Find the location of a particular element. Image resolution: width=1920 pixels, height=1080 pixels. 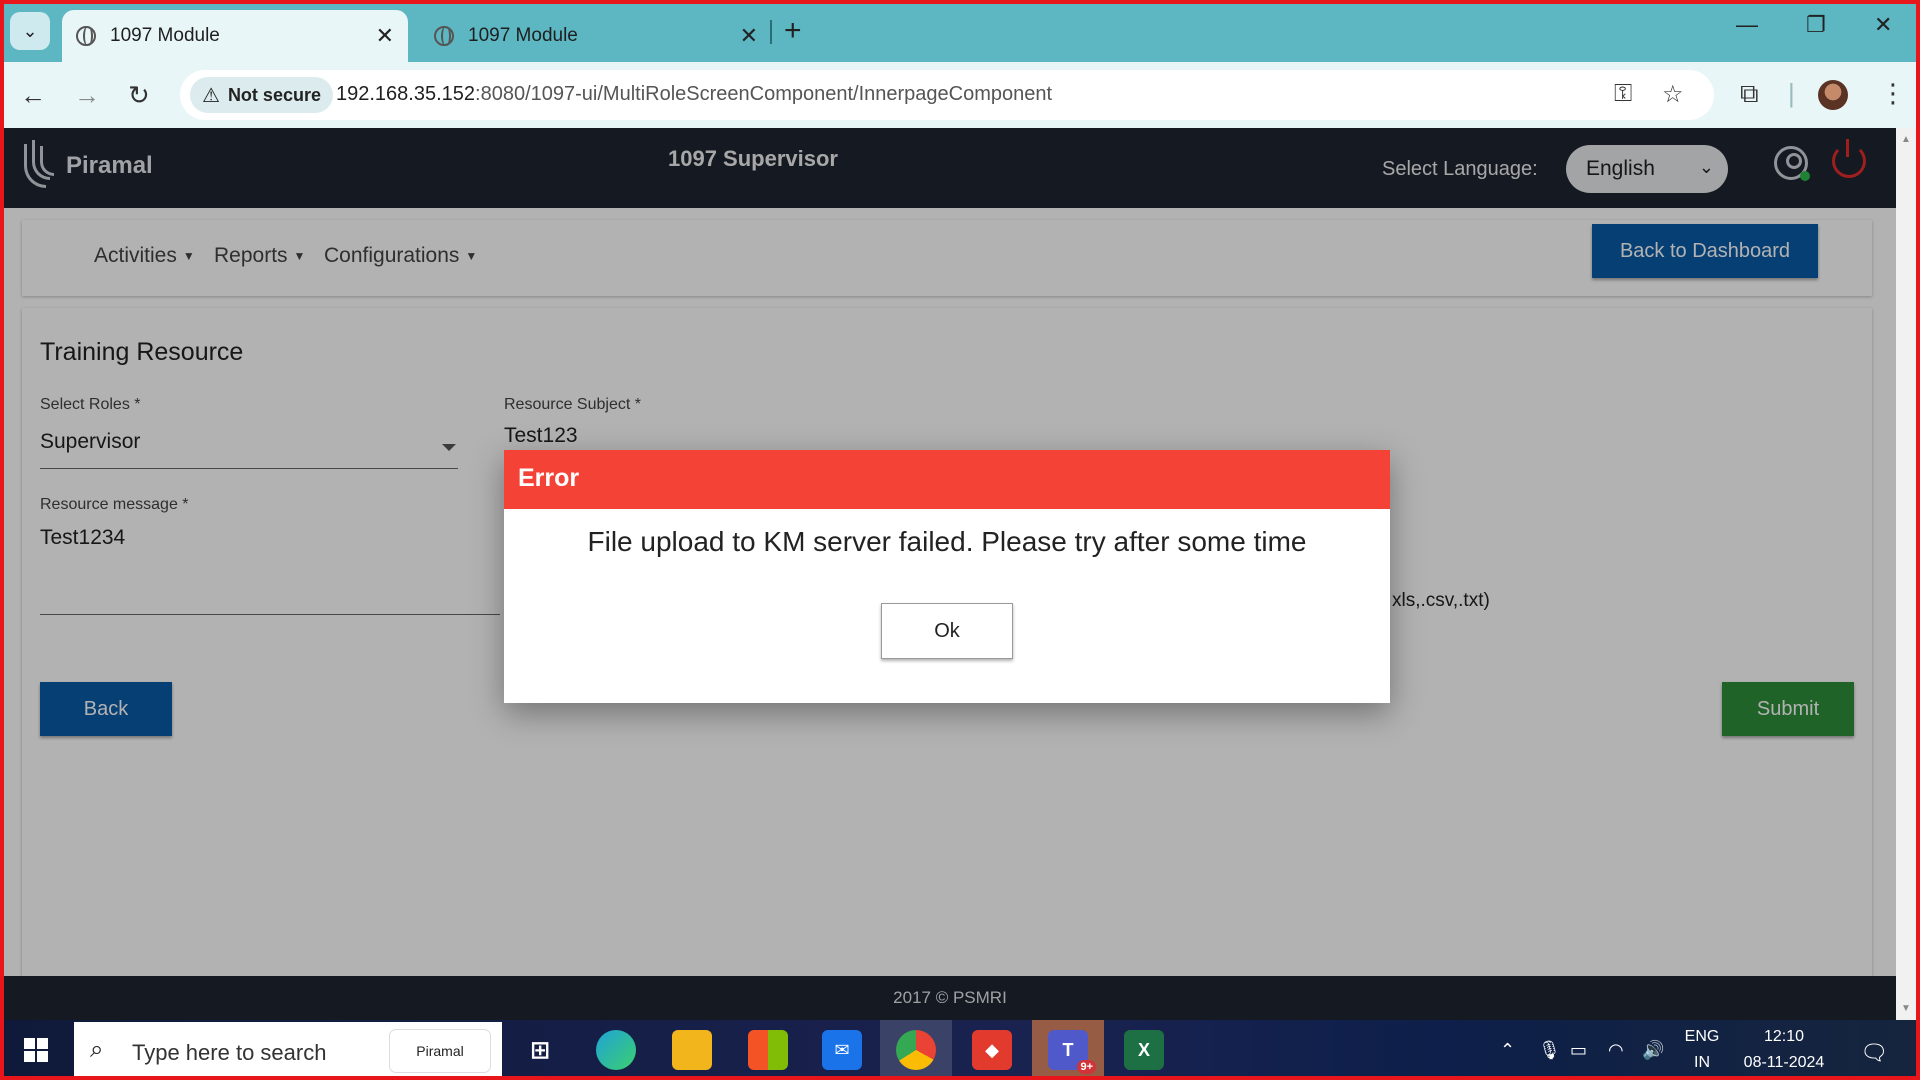

microphone-icon: 🎙 is located at coordinates (1549, 1050).